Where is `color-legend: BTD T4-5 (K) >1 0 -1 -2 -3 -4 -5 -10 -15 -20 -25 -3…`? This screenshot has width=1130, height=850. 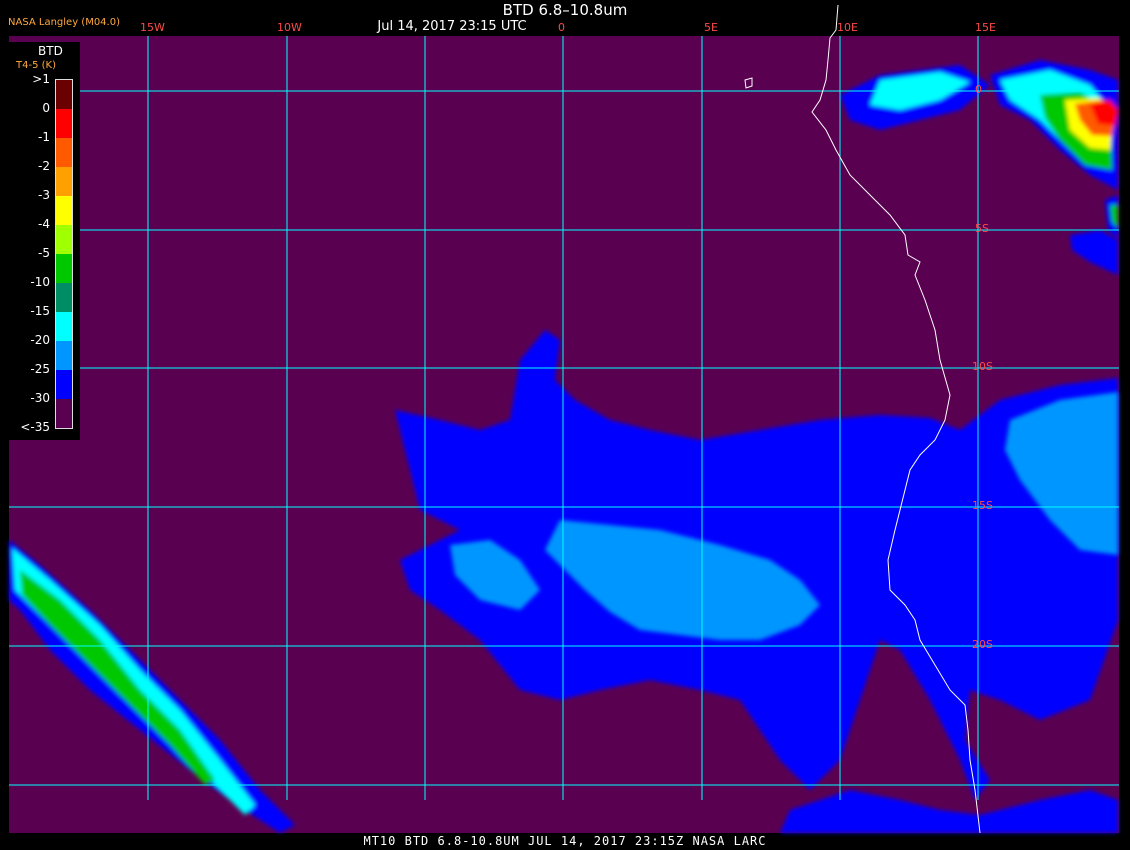 color-legend: BTD T4-5 (K) >1 0 -1 -2 -3 -4 -5 -10 -15 -20 -25 -3… is located at coordinates (44, 241).